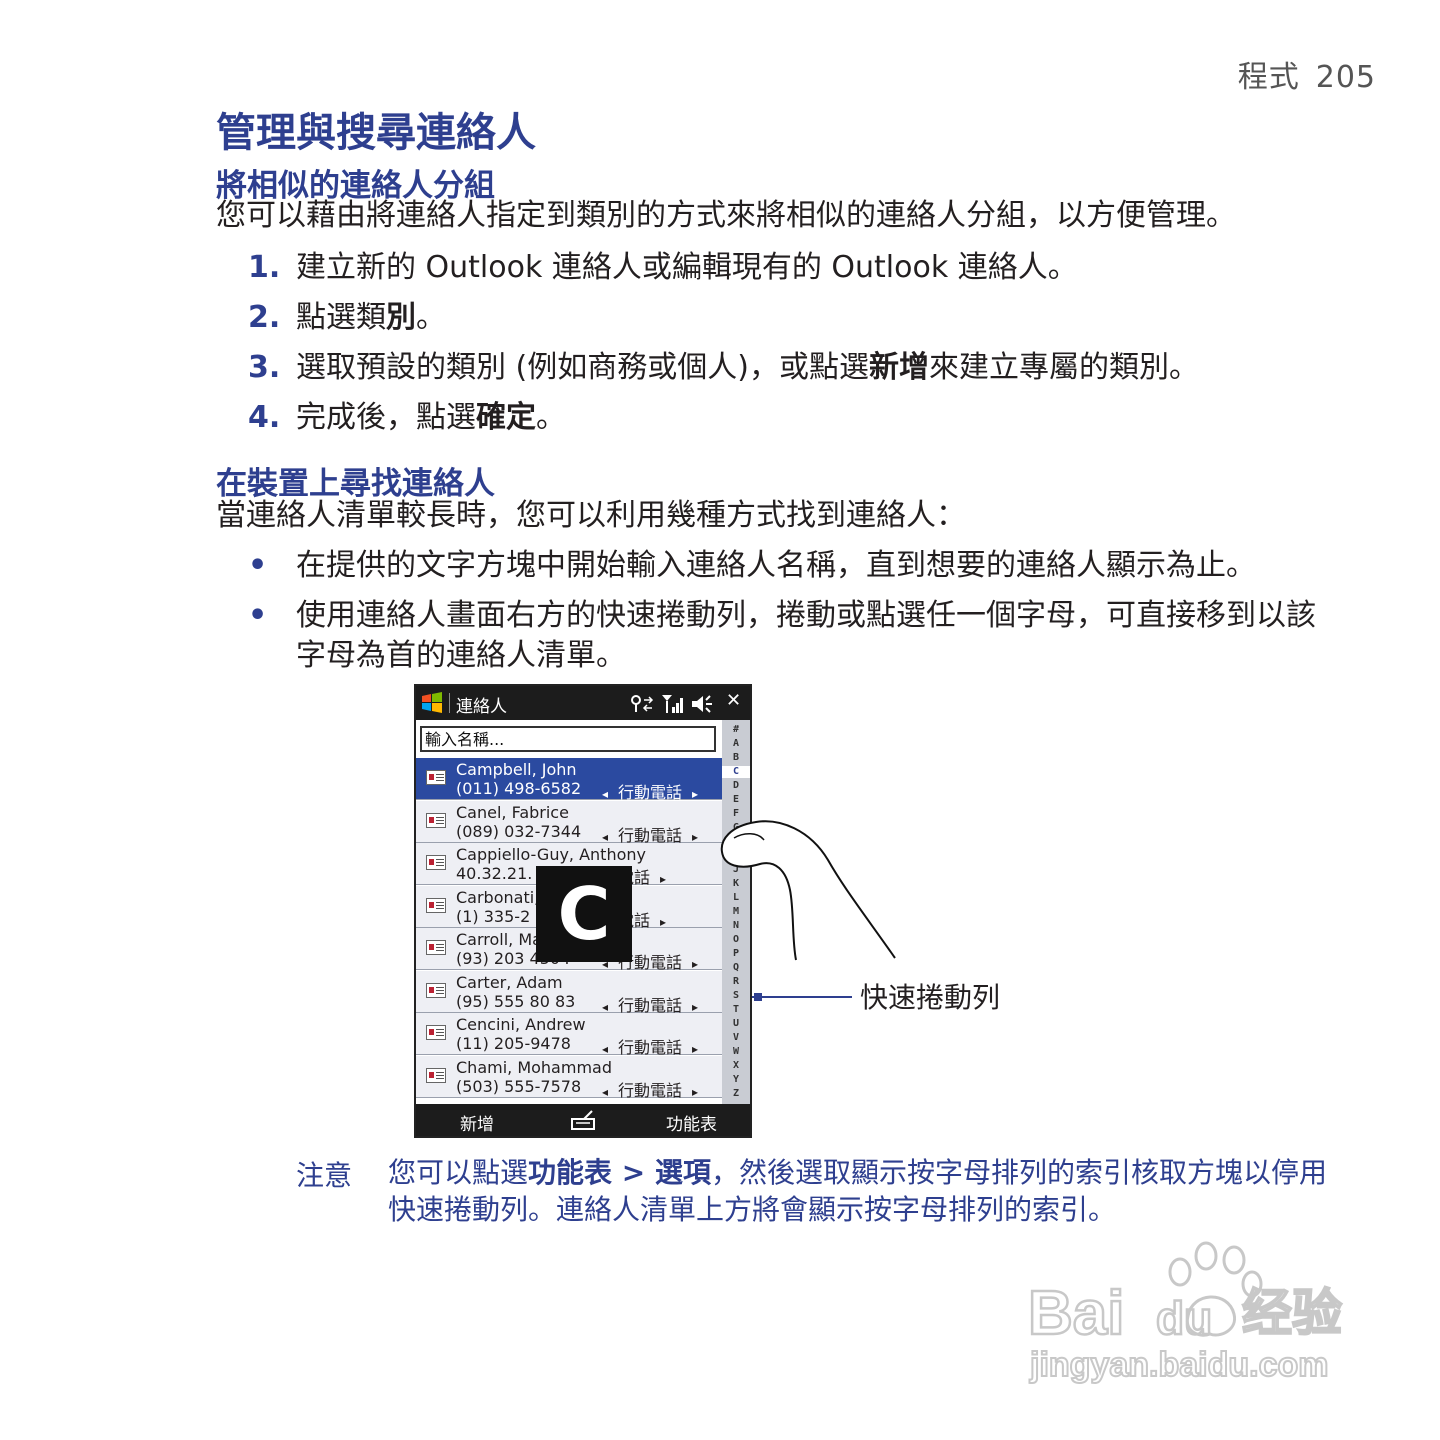 This screenshot has height=1440, width=1440. What do you see at coordinates (493, 916) in the screenshot?
I see `contact-phone: (1) 335-2` at bounding box center [493, 916].